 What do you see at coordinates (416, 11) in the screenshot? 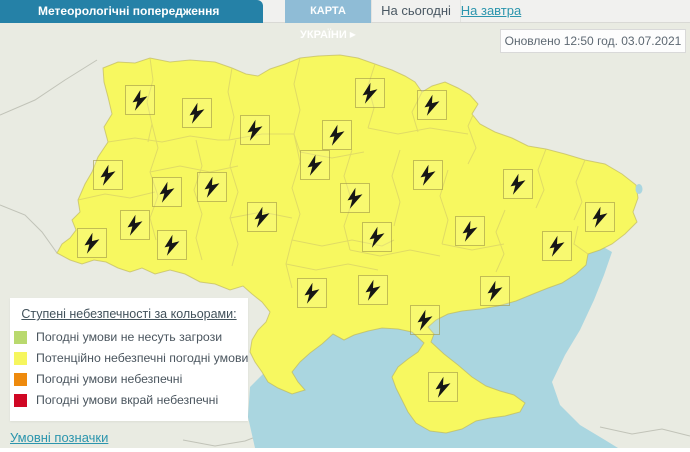
I see `tab-today: На сьогодні` at bounding box center [416, 11].